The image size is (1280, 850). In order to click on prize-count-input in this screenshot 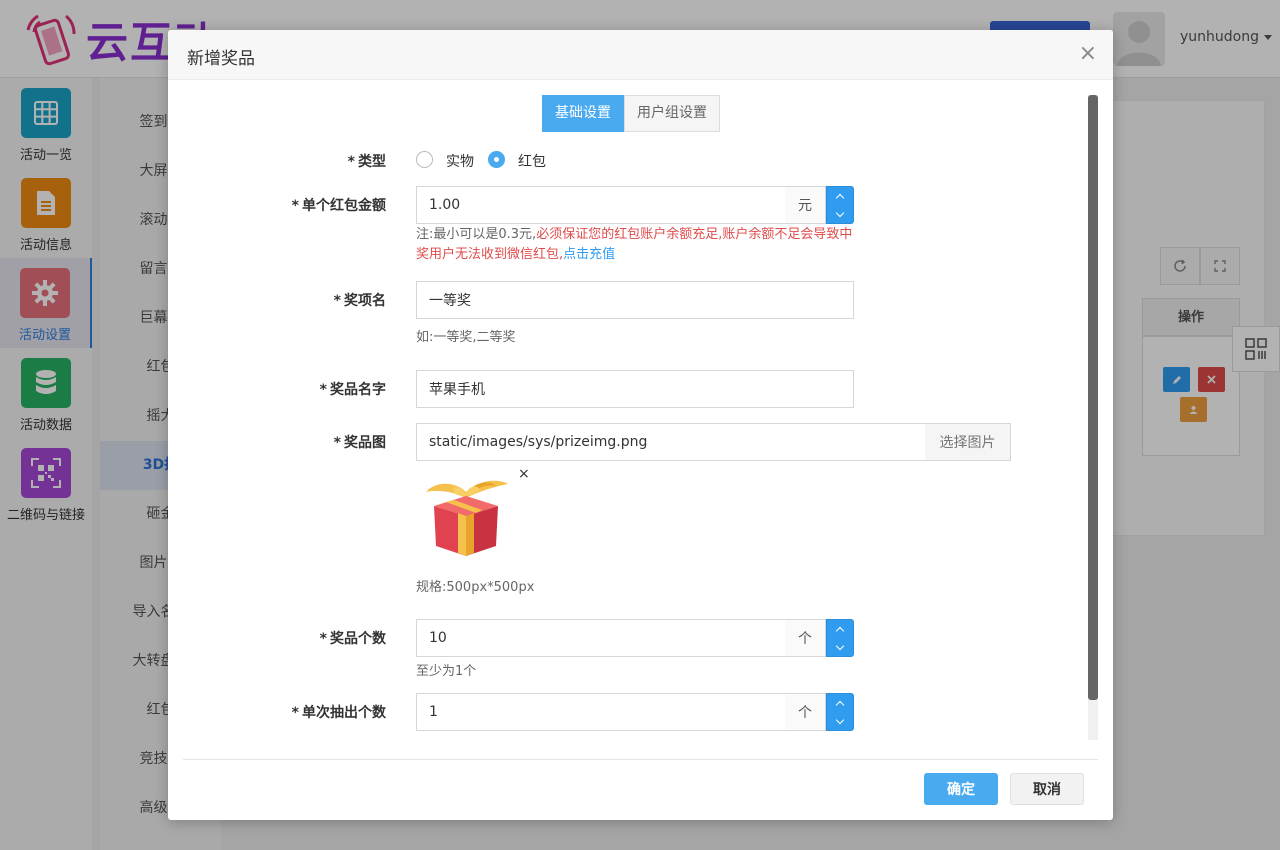, I will do `click(601, 638)`.